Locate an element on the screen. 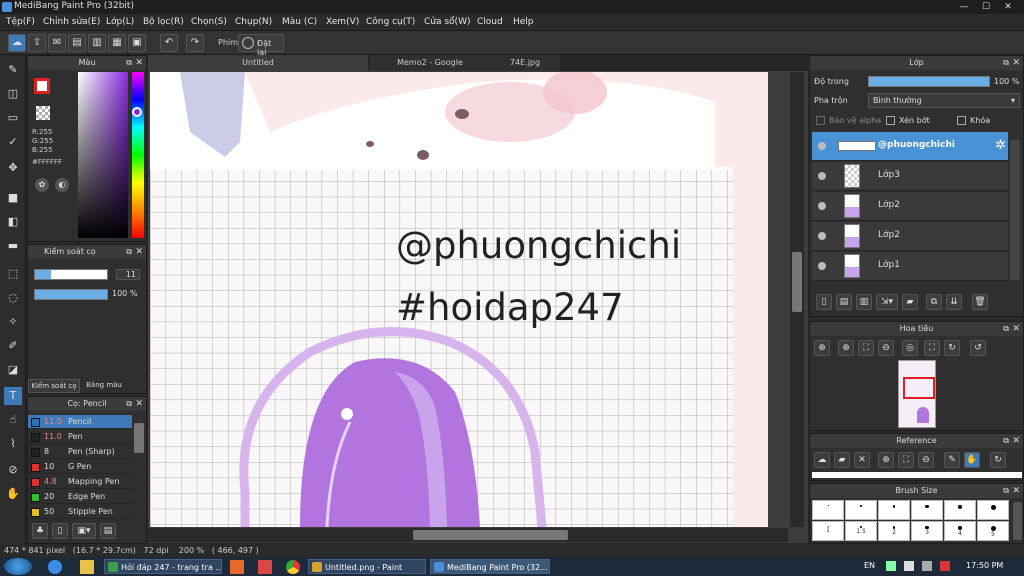 The width and height of the screenshot is (1024, 576). vertical-scroll-thumb is located at coordinates (797, 282).